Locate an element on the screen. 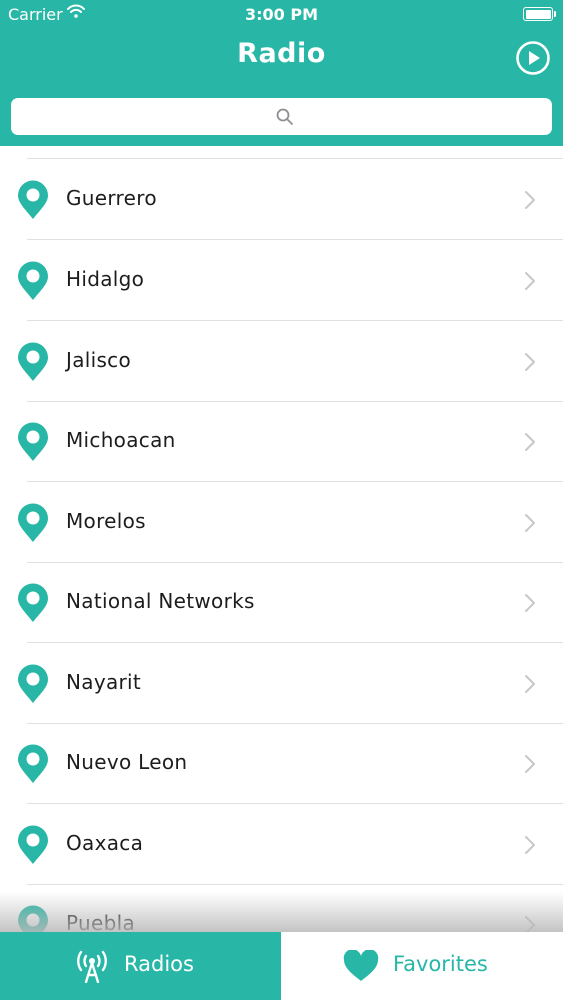 This screenshot has height=1000, width=563. tab-radios: Radios is located at coordinates (140, 966).